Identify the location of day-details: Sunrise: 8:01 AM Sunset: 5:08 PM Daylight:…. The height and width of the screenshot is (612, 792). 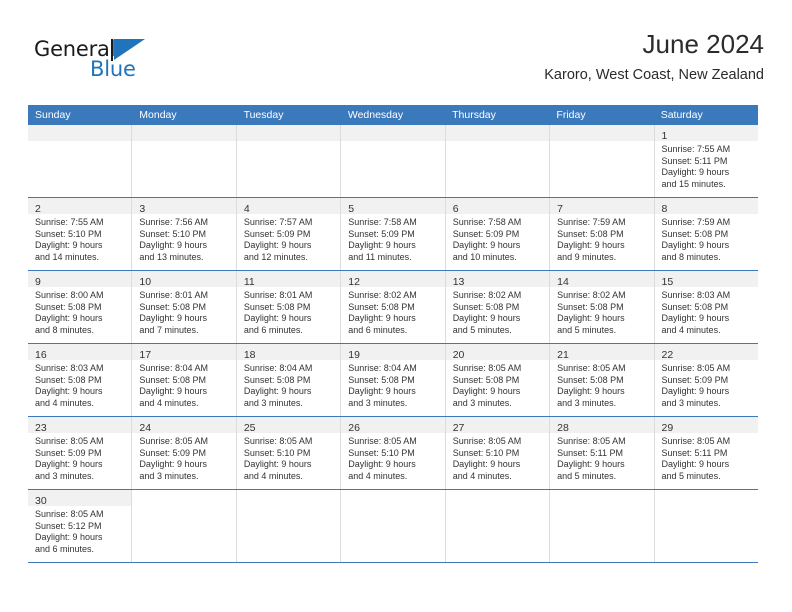
(288, 313).